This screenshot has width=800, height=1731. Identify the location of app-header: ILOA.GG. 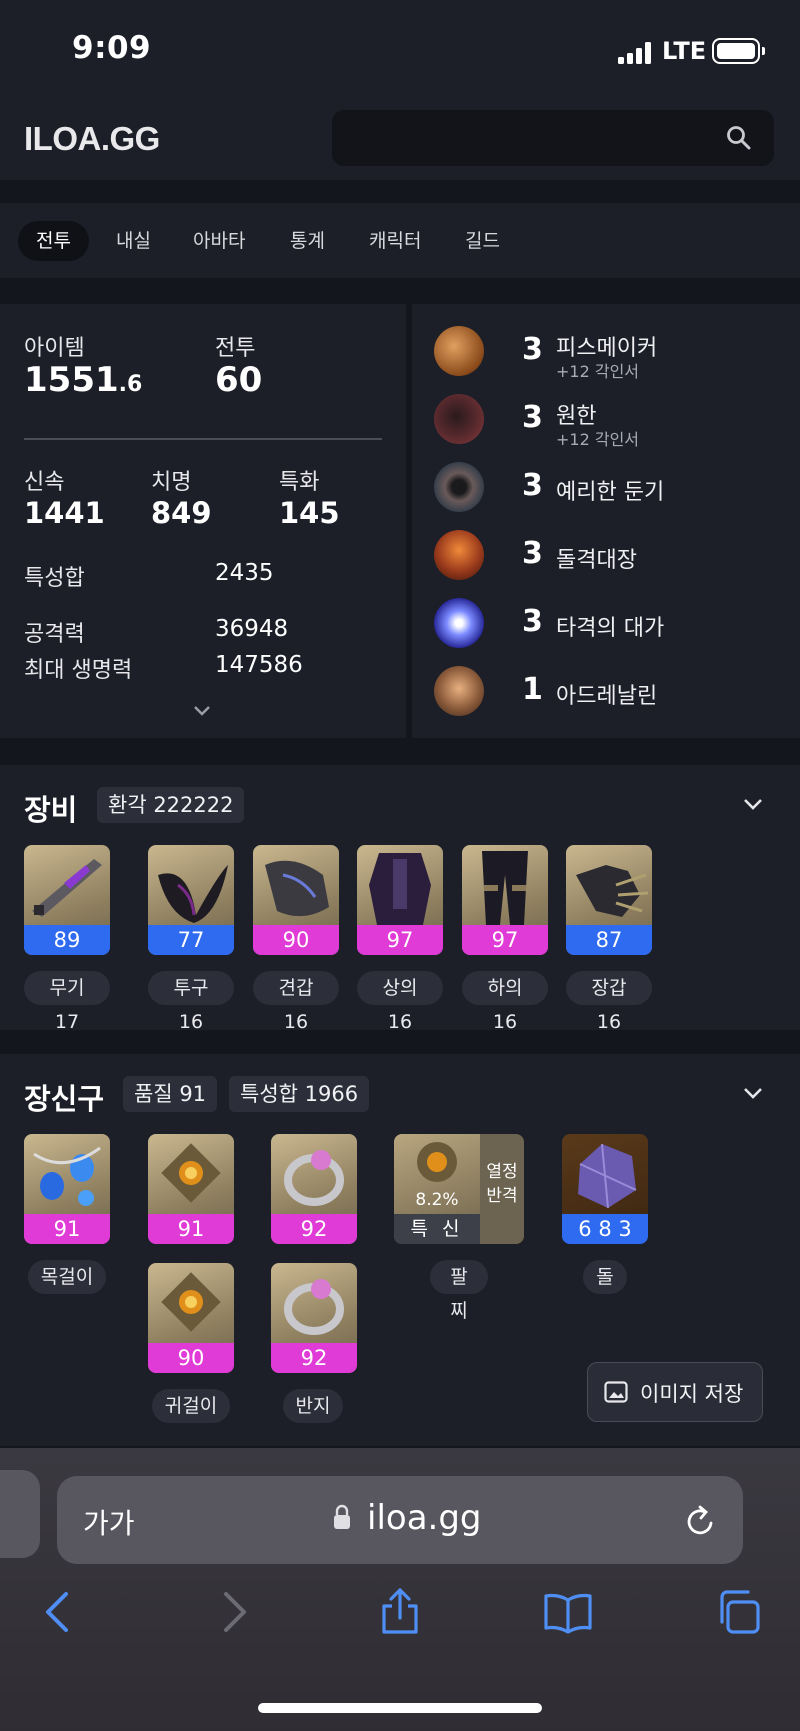
(400, 140).